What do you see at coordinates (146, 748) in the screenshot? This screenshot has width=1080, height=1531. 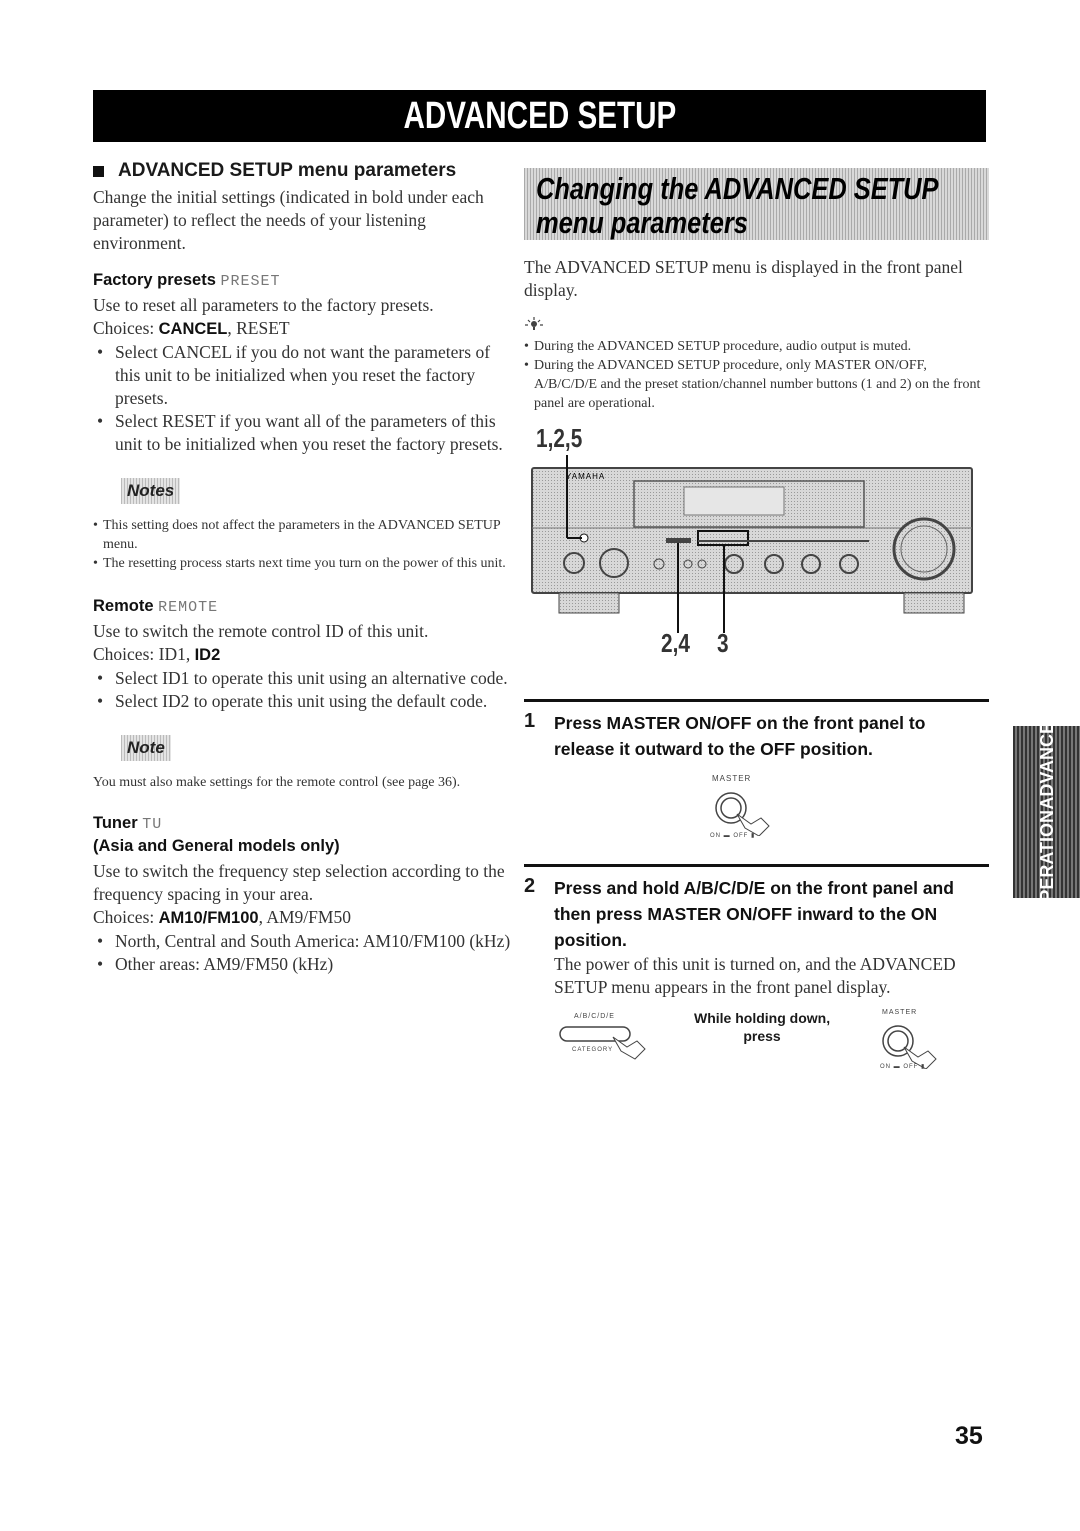 I see `note-label: Note` at bounding box center [146, 748].